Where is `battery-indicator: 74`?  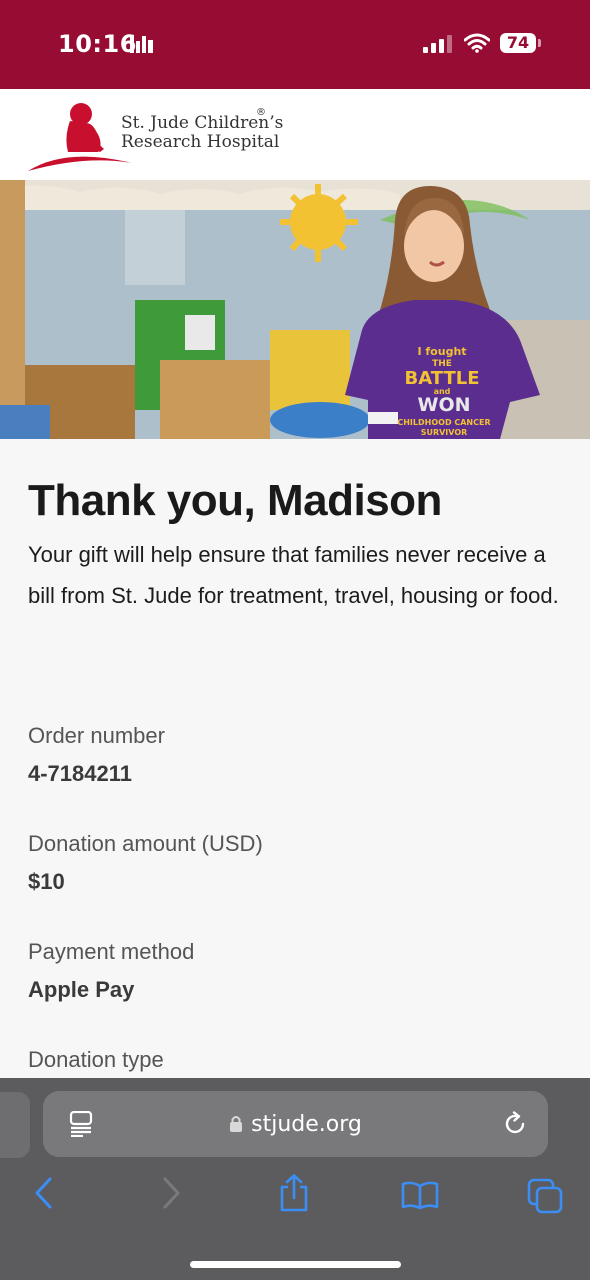 battery-indicator: 74 is located at coordinates (518, 43).